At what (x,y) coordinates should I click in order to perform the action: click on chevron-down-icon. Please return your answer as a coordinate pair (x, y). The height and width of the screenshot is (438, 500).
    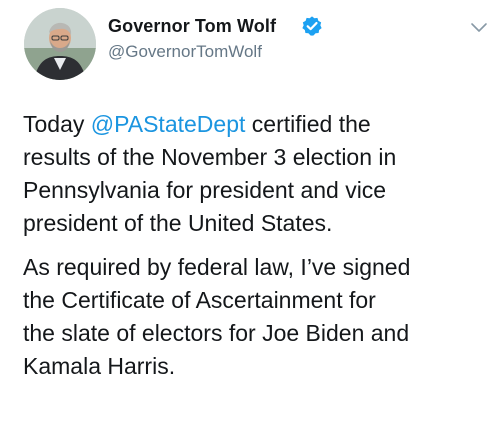
    Looking at the image, I should click on (479, 28).